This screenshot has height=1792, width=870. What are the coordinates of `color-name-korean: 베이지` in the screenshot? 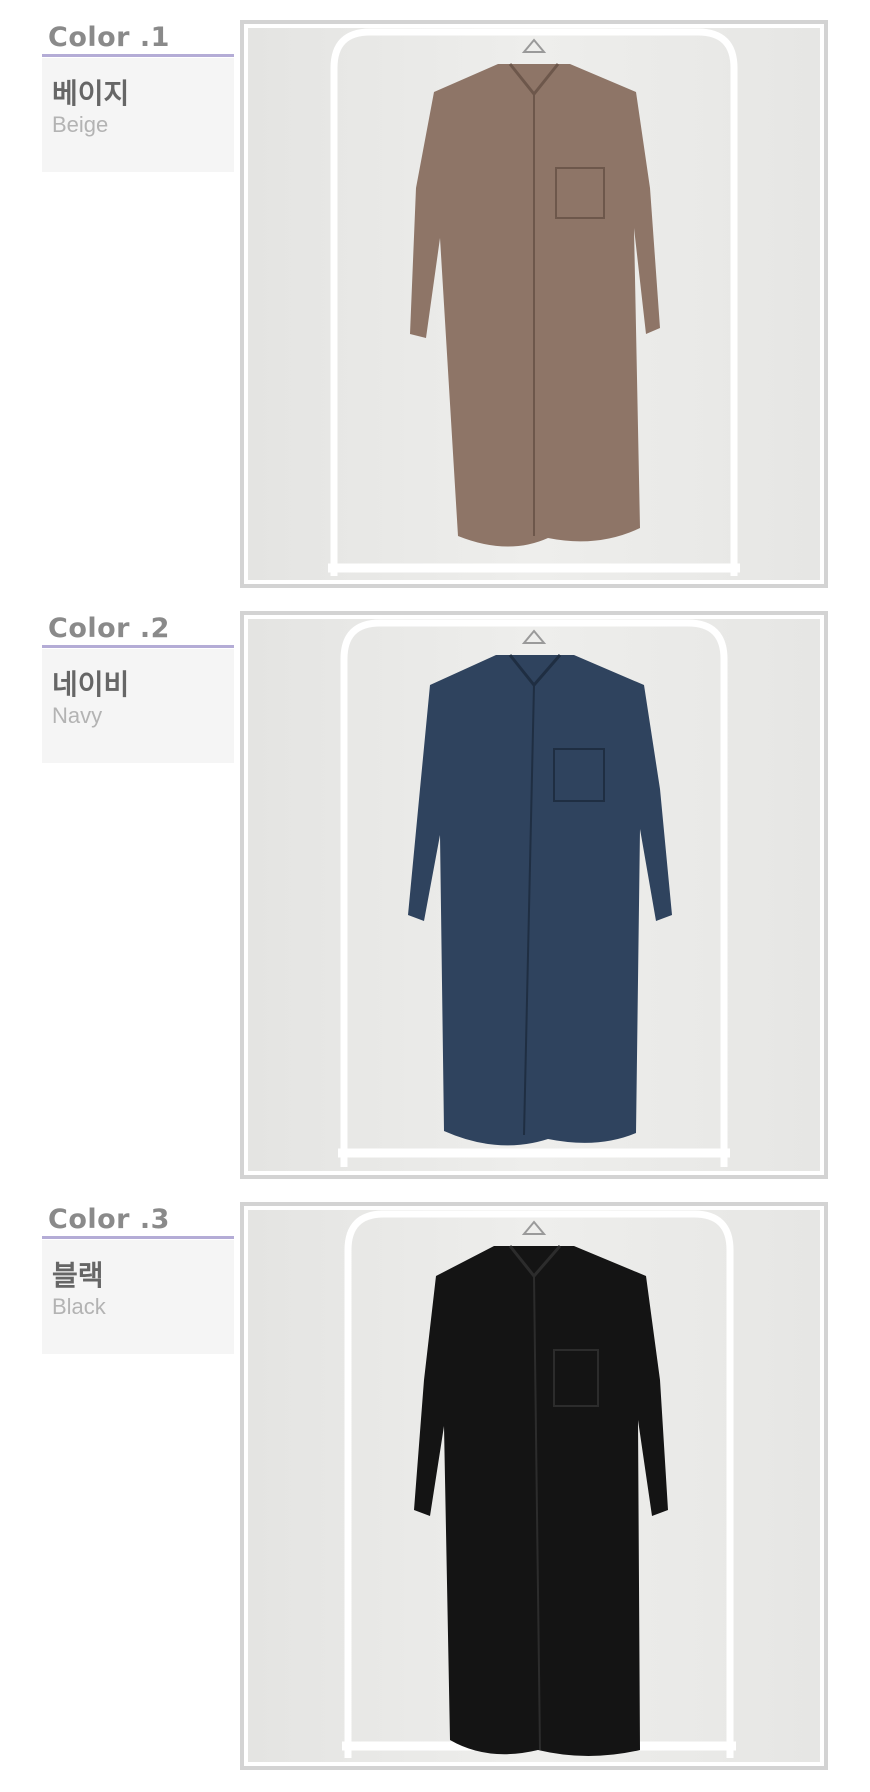 It's located at (91, 93).